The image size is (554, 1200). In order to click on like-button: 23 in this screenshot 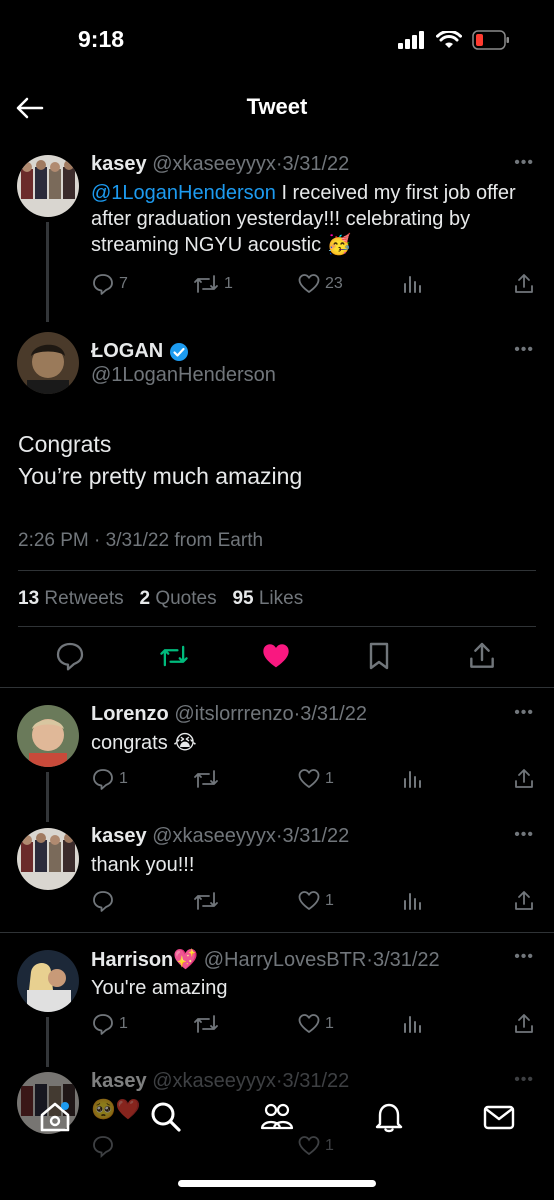, I will do `click(320, 284)`.